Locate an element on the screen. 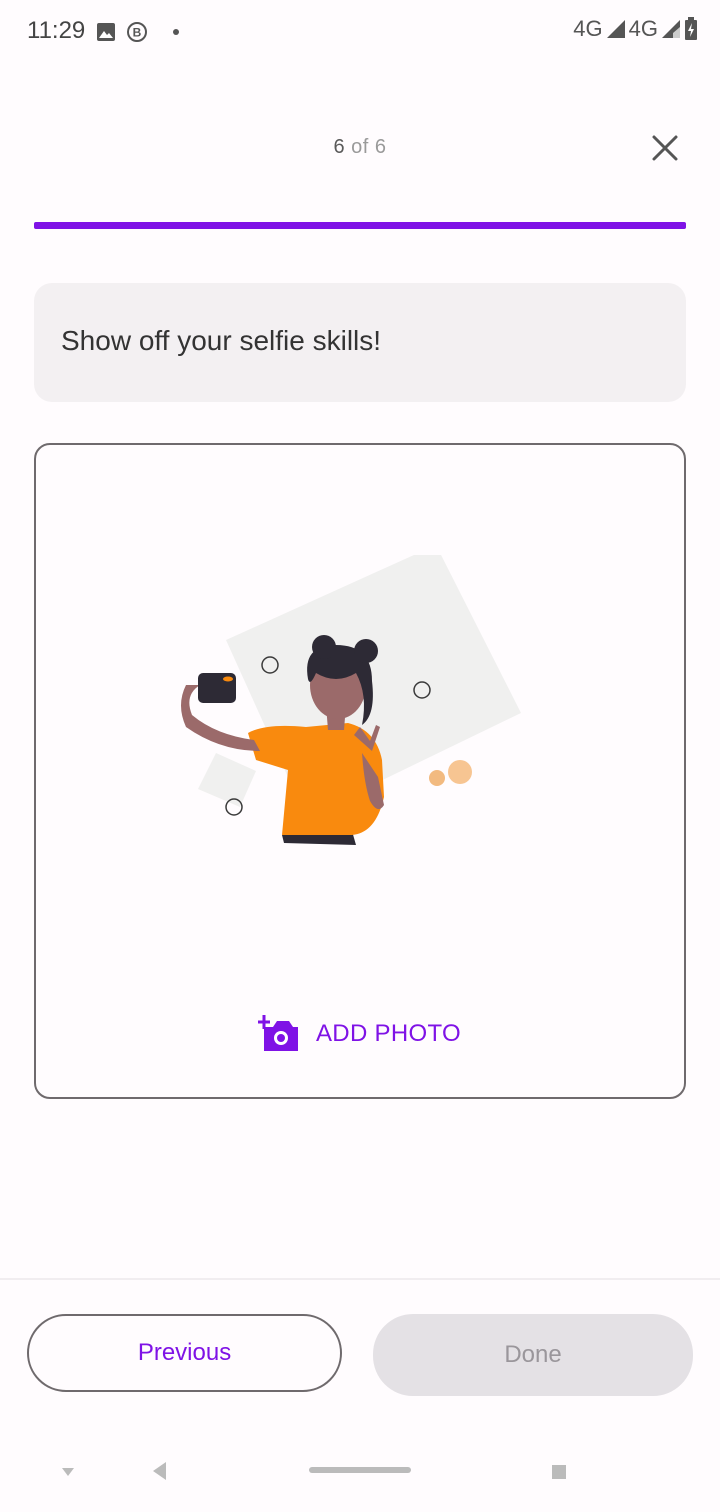 The image size is (720, 1512). add-photo-button: ADD PHOTO is located at coordinates (359, 1034).